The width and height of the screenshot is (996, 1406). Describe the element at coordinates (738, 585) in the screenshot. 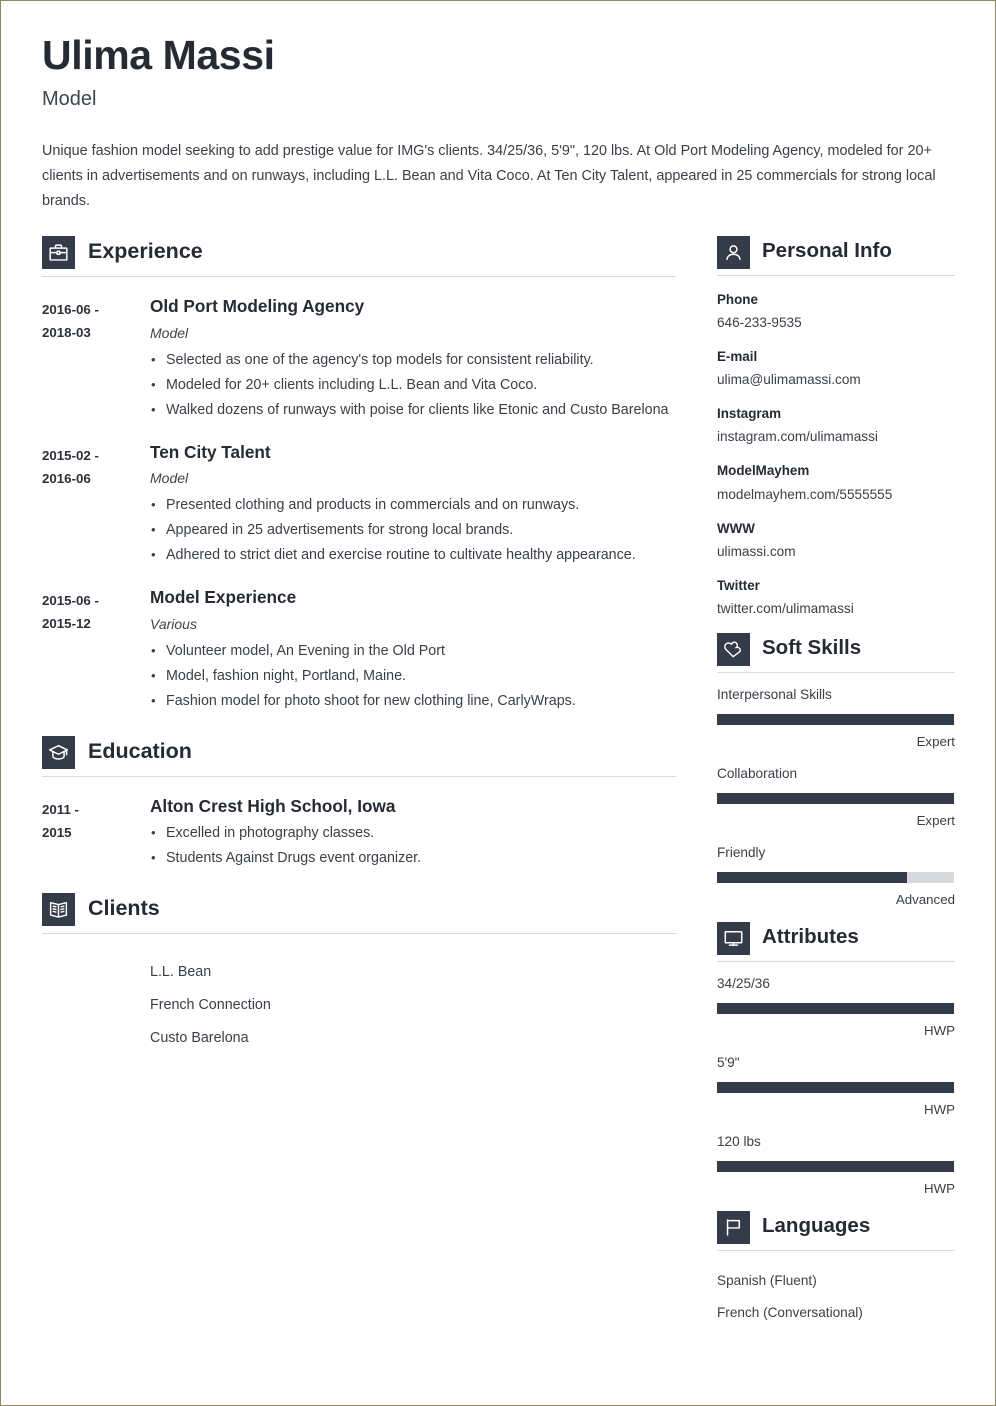

I see `contact-label: Twitter` at that location.